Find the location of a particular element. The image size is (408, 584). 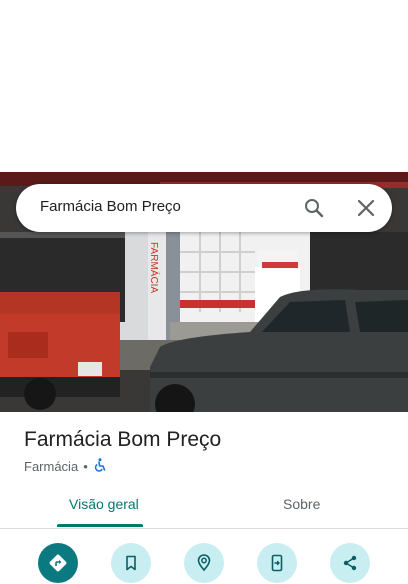

share-icon is located at coordinates (350, 563).